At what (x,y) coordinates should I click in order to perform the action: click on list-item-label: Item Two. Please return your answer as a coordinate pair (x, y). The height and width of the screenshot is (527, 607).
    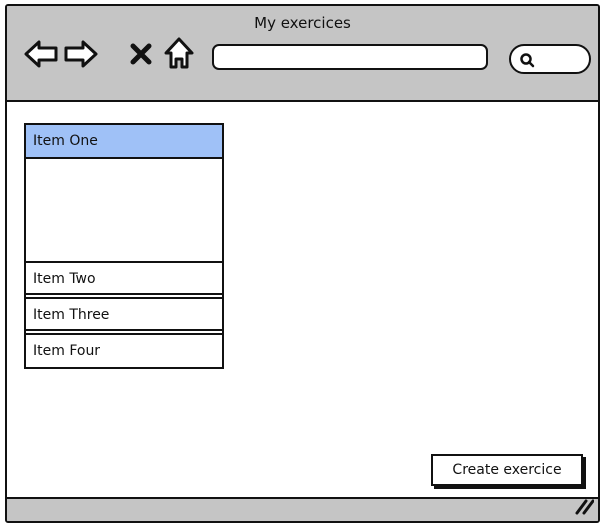
    Looking at the image, I should click on (64, 279).